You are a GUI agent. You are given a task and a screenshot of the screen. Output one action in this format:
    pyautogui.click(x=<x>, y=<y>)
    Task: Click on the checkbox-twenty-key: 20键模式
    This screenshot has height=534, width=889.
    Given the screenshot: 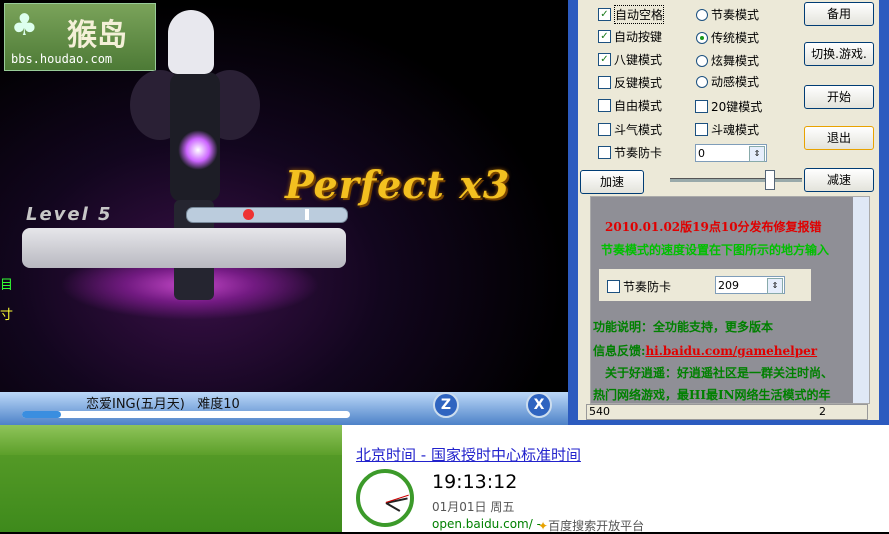 What is the action you would take?
    pyautogui.click(x=728, y=106)
    